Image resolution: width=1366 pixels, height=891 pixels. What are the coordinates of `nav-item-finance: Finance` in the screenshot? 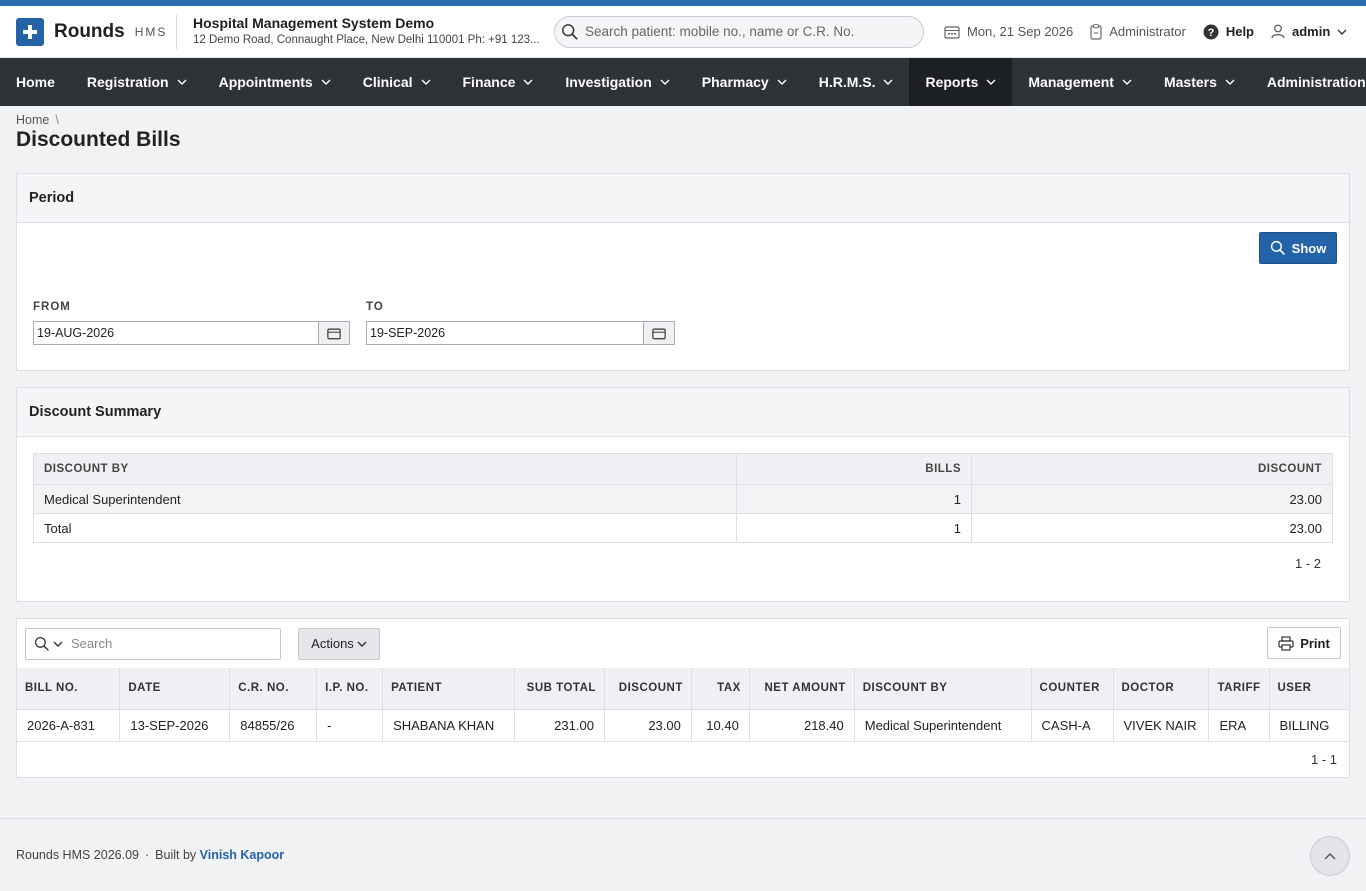 It's located at (498, 82).